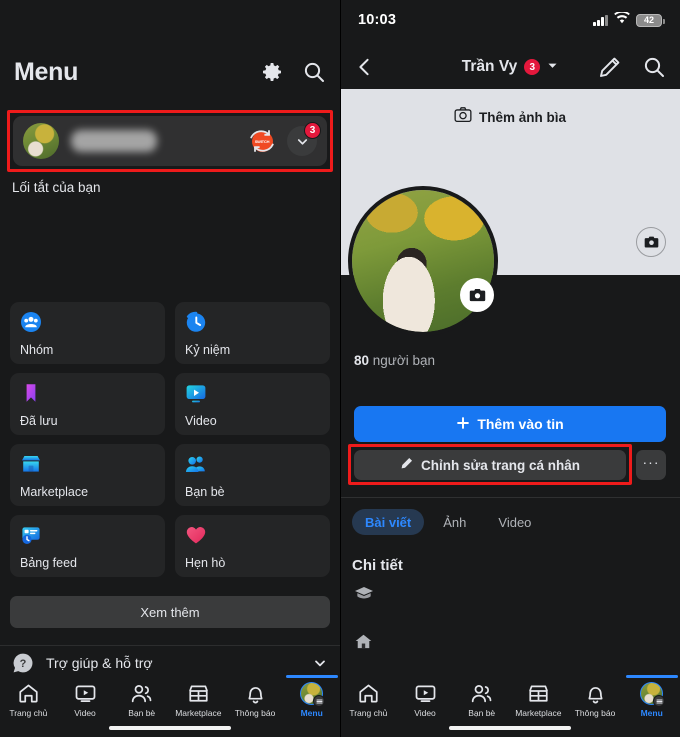 This screenshot has height=737, width=680. Describe the element at coordinates (31, 538) in the screenshot. I see `feeds-icon` at that location.